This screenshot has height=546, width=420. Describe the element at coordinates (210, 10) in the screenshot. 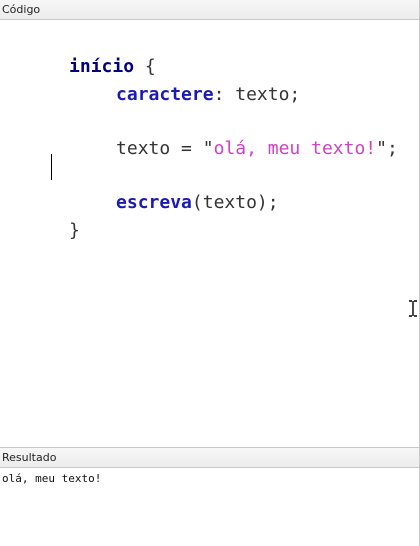

I see `code-panel-header: Código` at that location.